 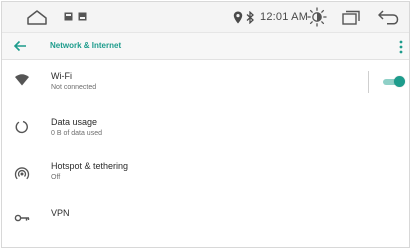 What do you see at coordinates (284, 17) in the screenshot?
I see `clock: 12:01 AM` at bounding box center [284, 17].